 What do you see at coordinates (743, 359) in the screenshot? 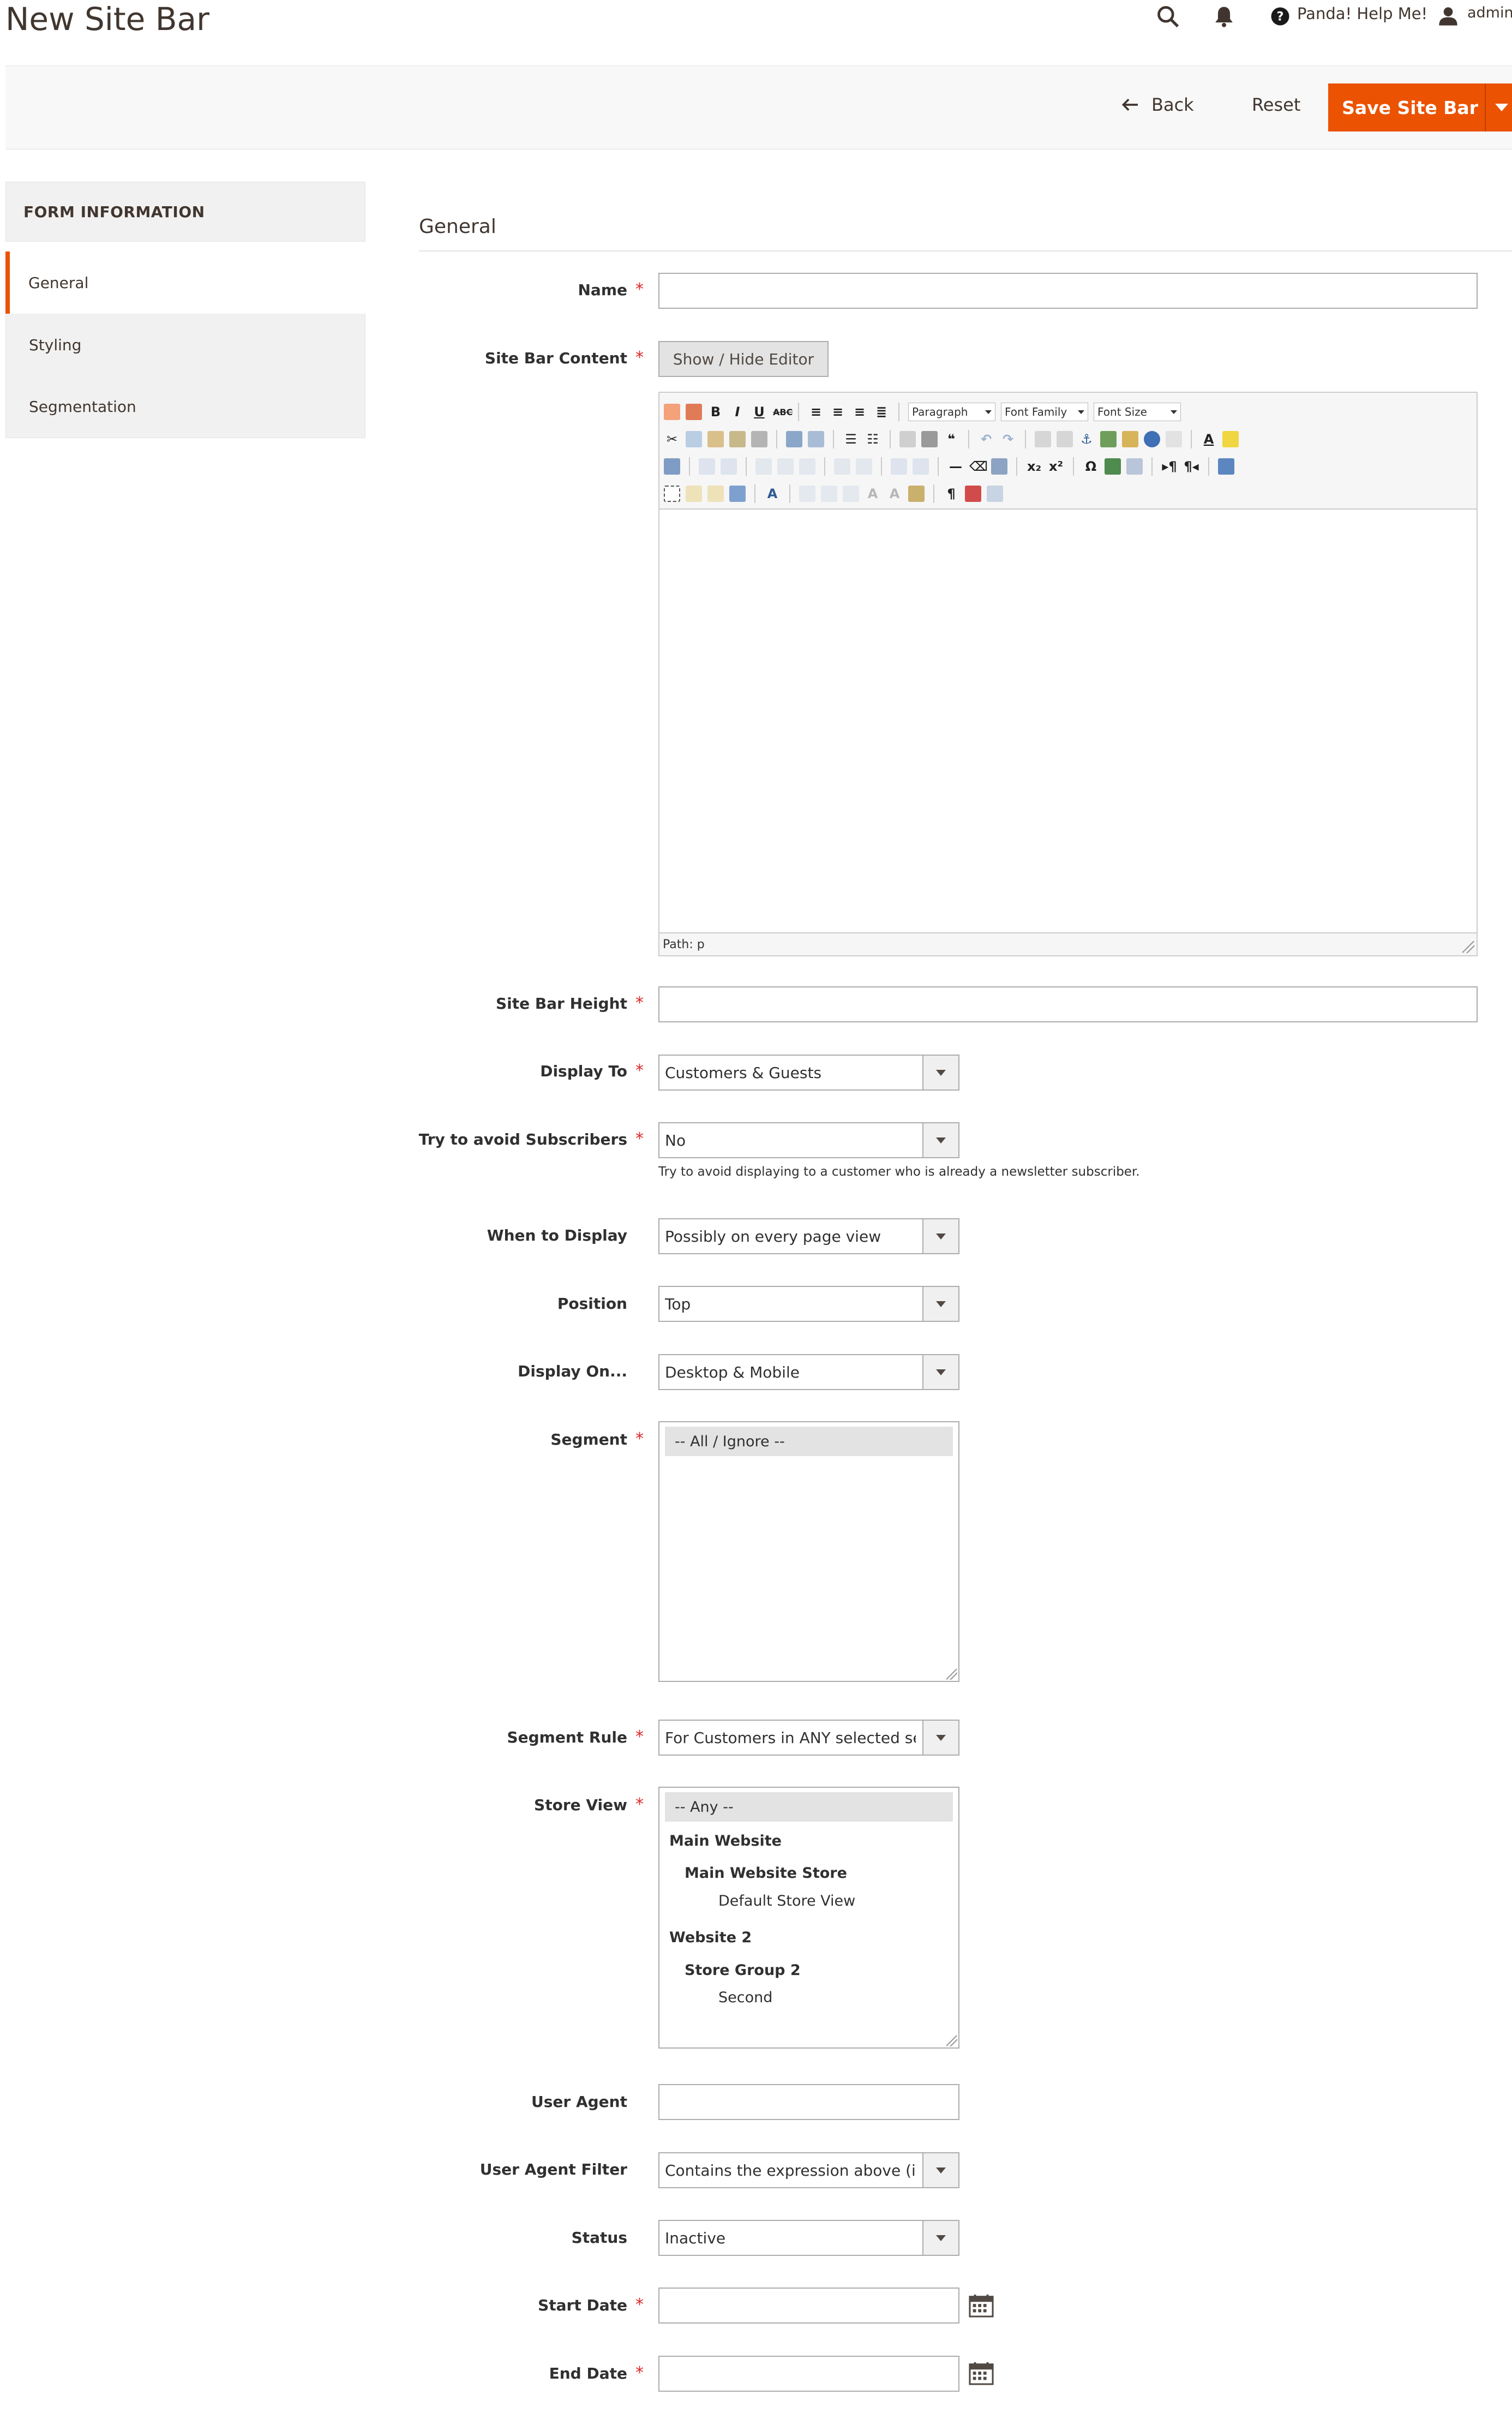
I see `toggle-editor-button: Show / Hide Editor` at bounding box center [743, 359].